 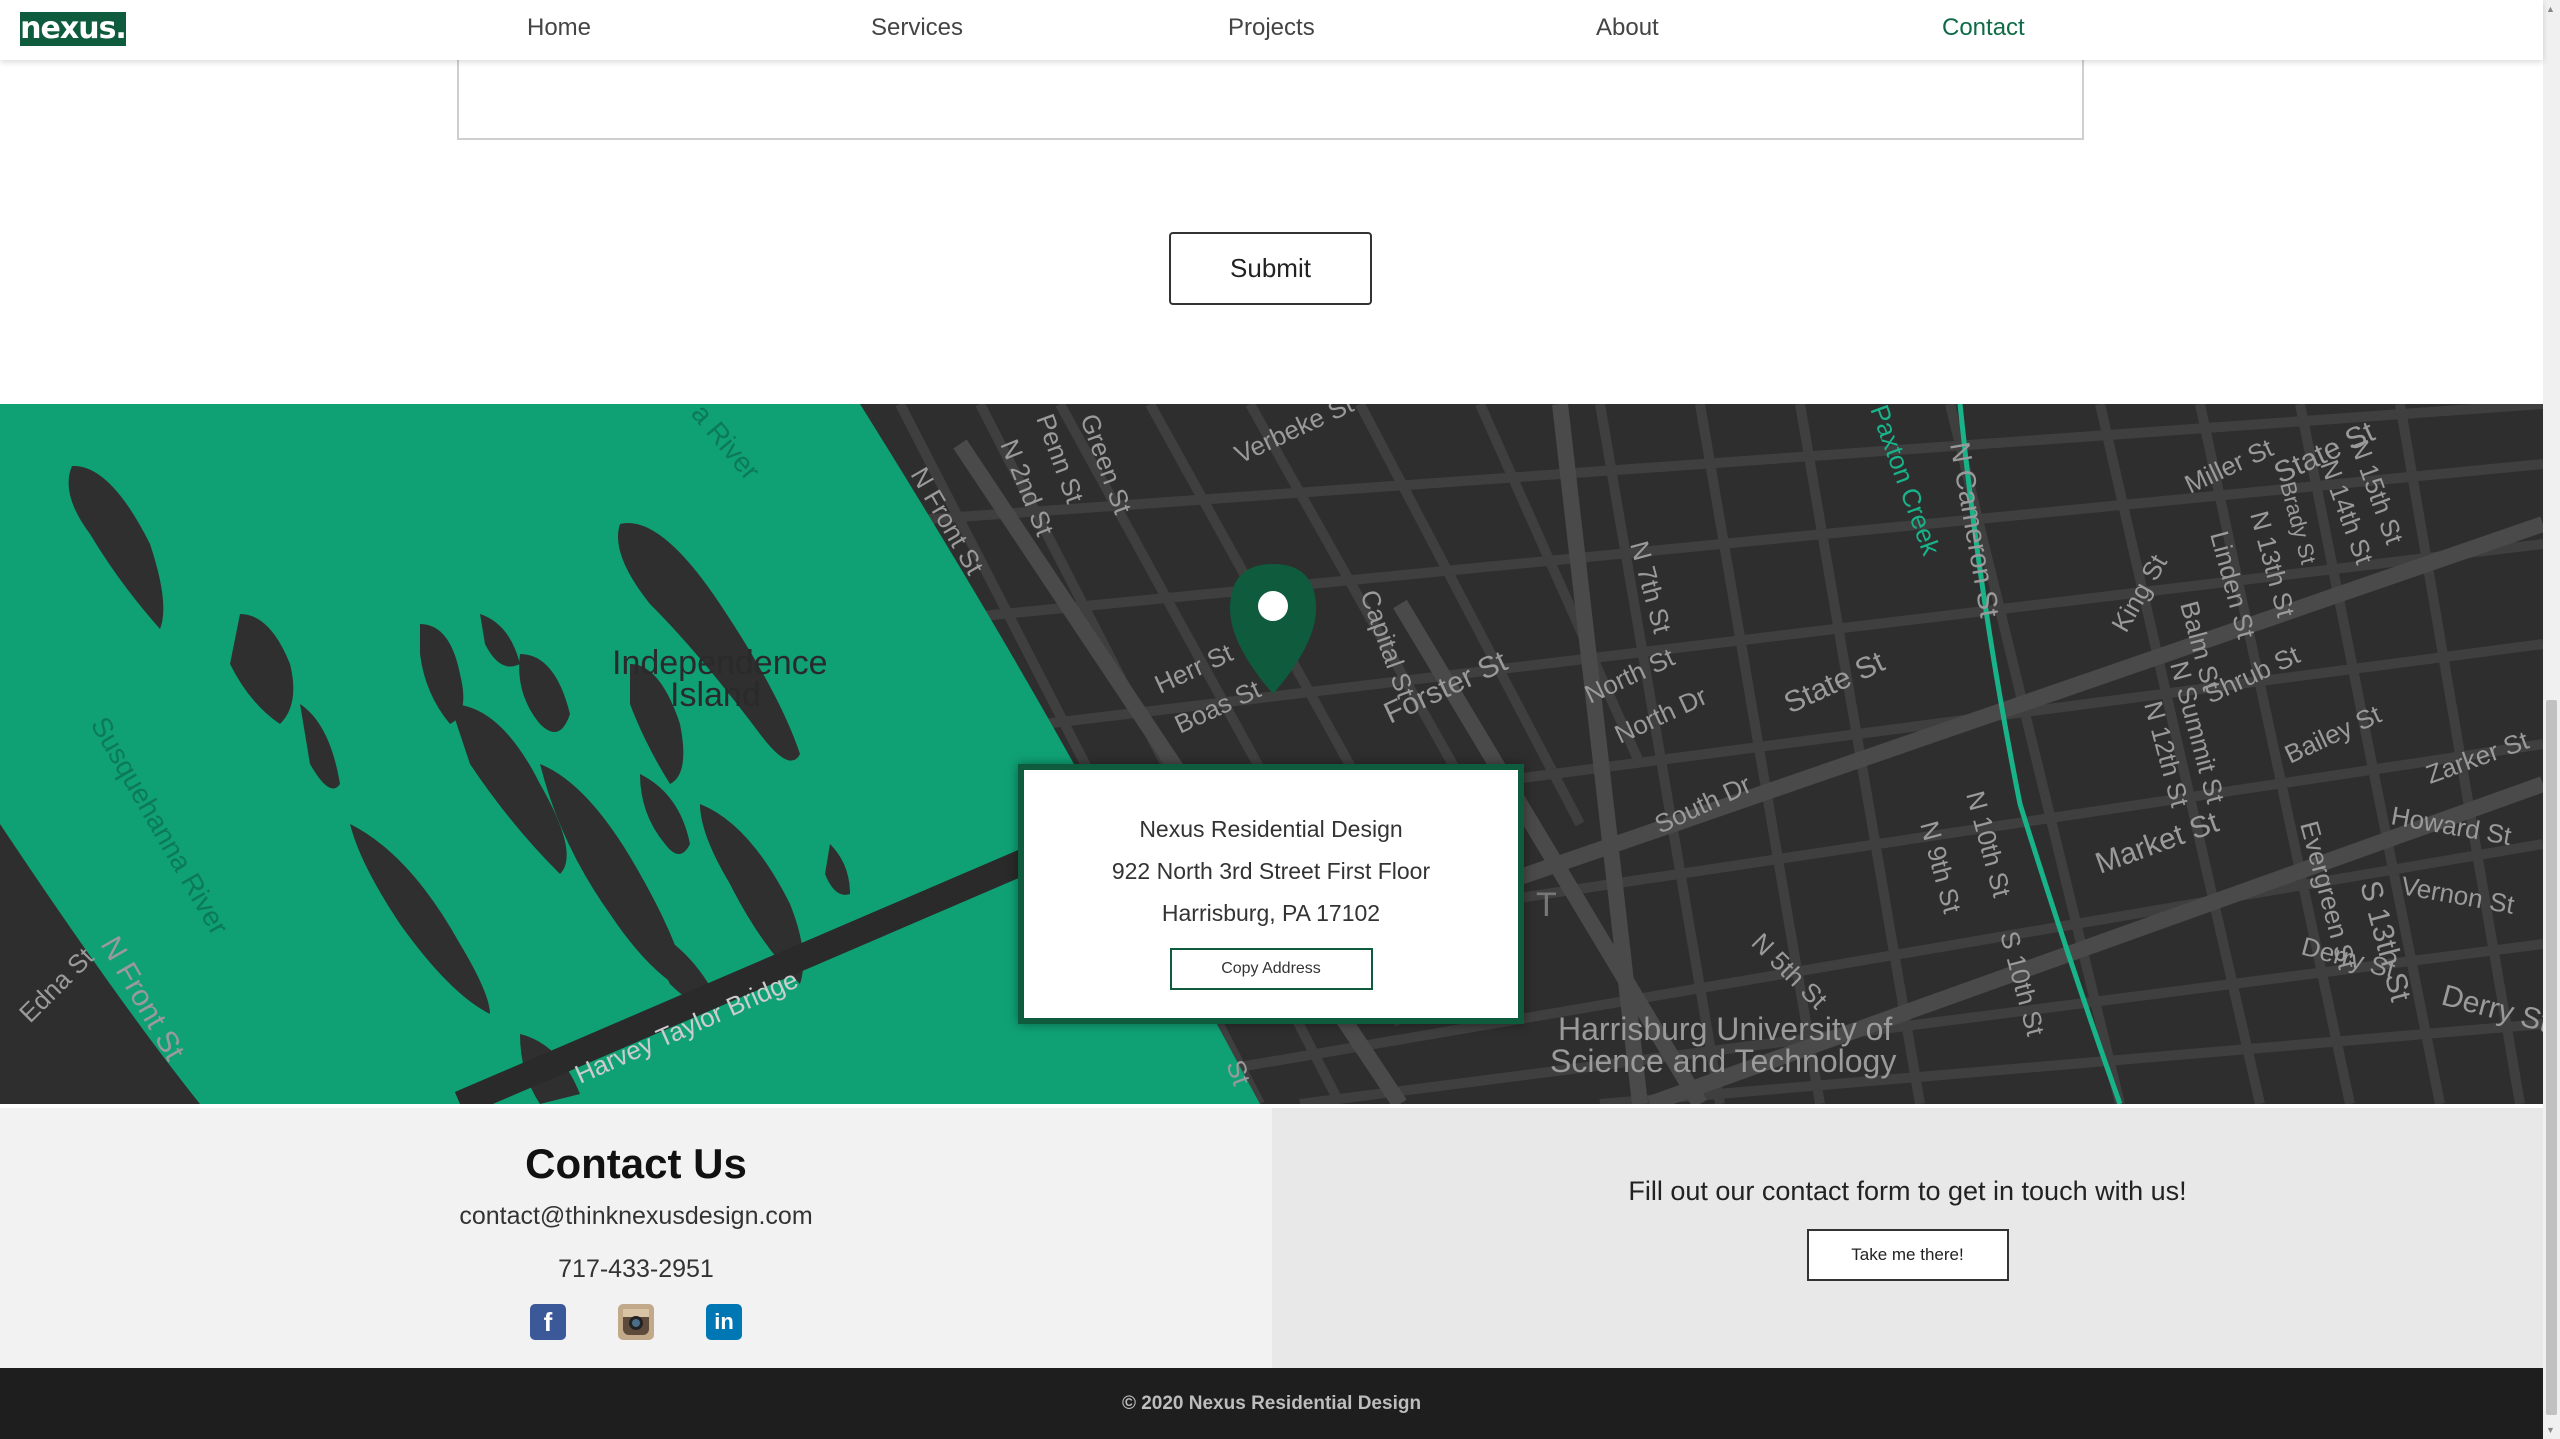 I want to click on nav-home: Home, so click(x=559, y=28).